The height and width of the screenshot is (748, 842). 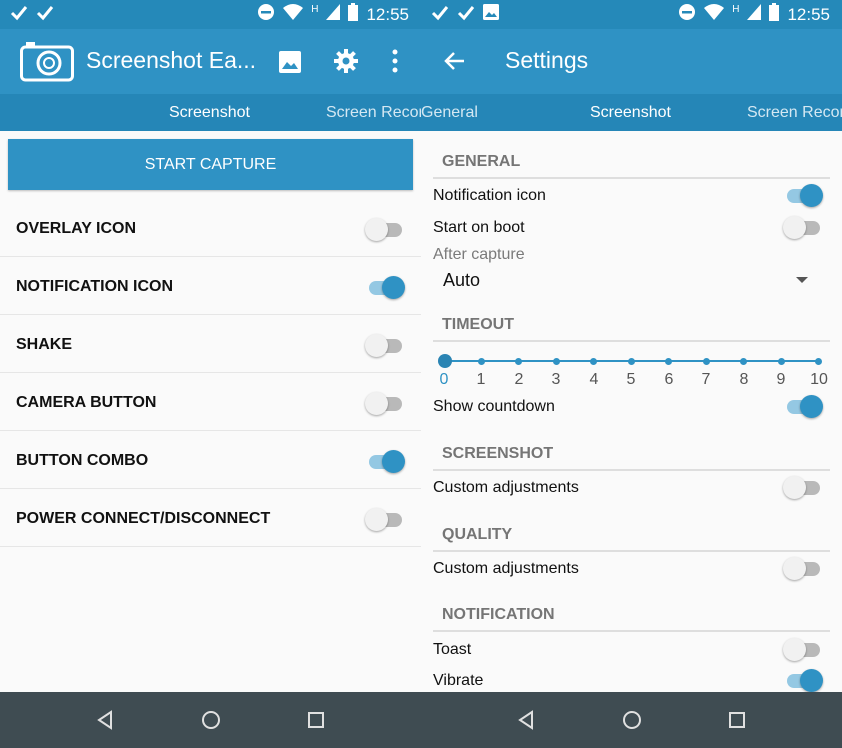 What do you see at coordinates (454, 63) in the screenshot?
I see `arrow-back-icon` at bounding box center [454, 63].